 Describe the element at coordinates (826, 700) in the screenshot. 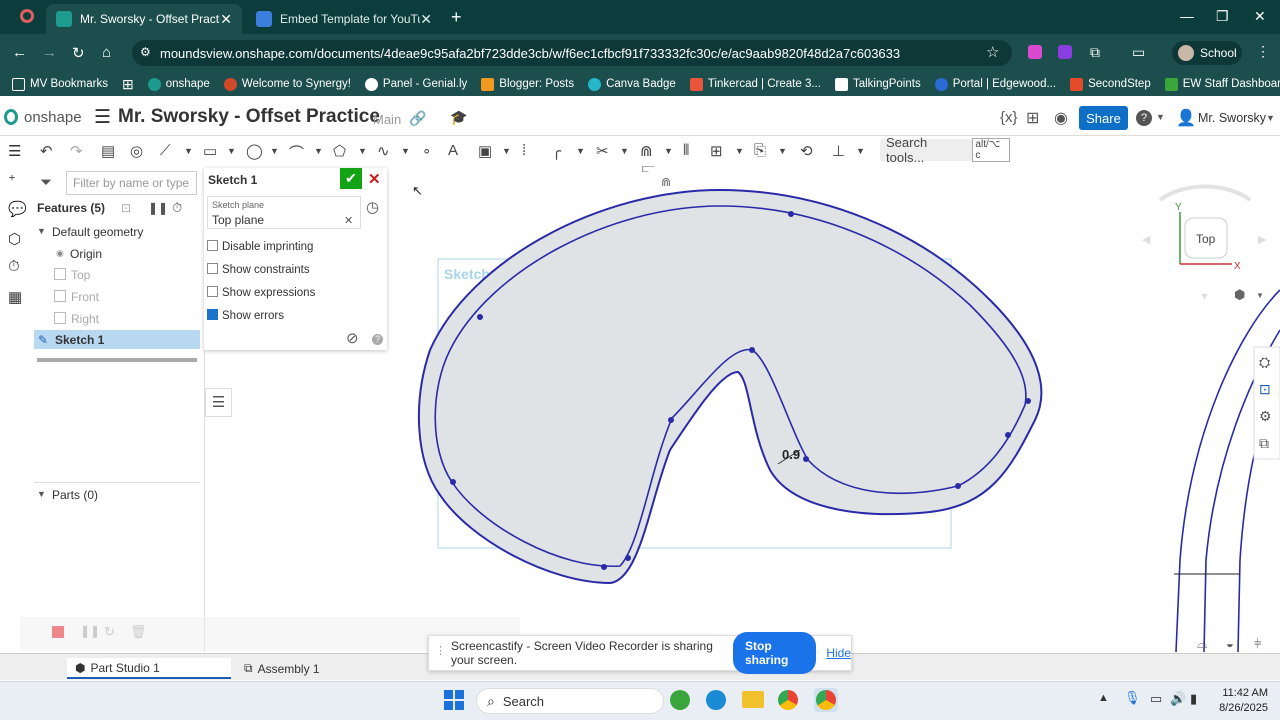

I see `chrome-active-app` at that location.